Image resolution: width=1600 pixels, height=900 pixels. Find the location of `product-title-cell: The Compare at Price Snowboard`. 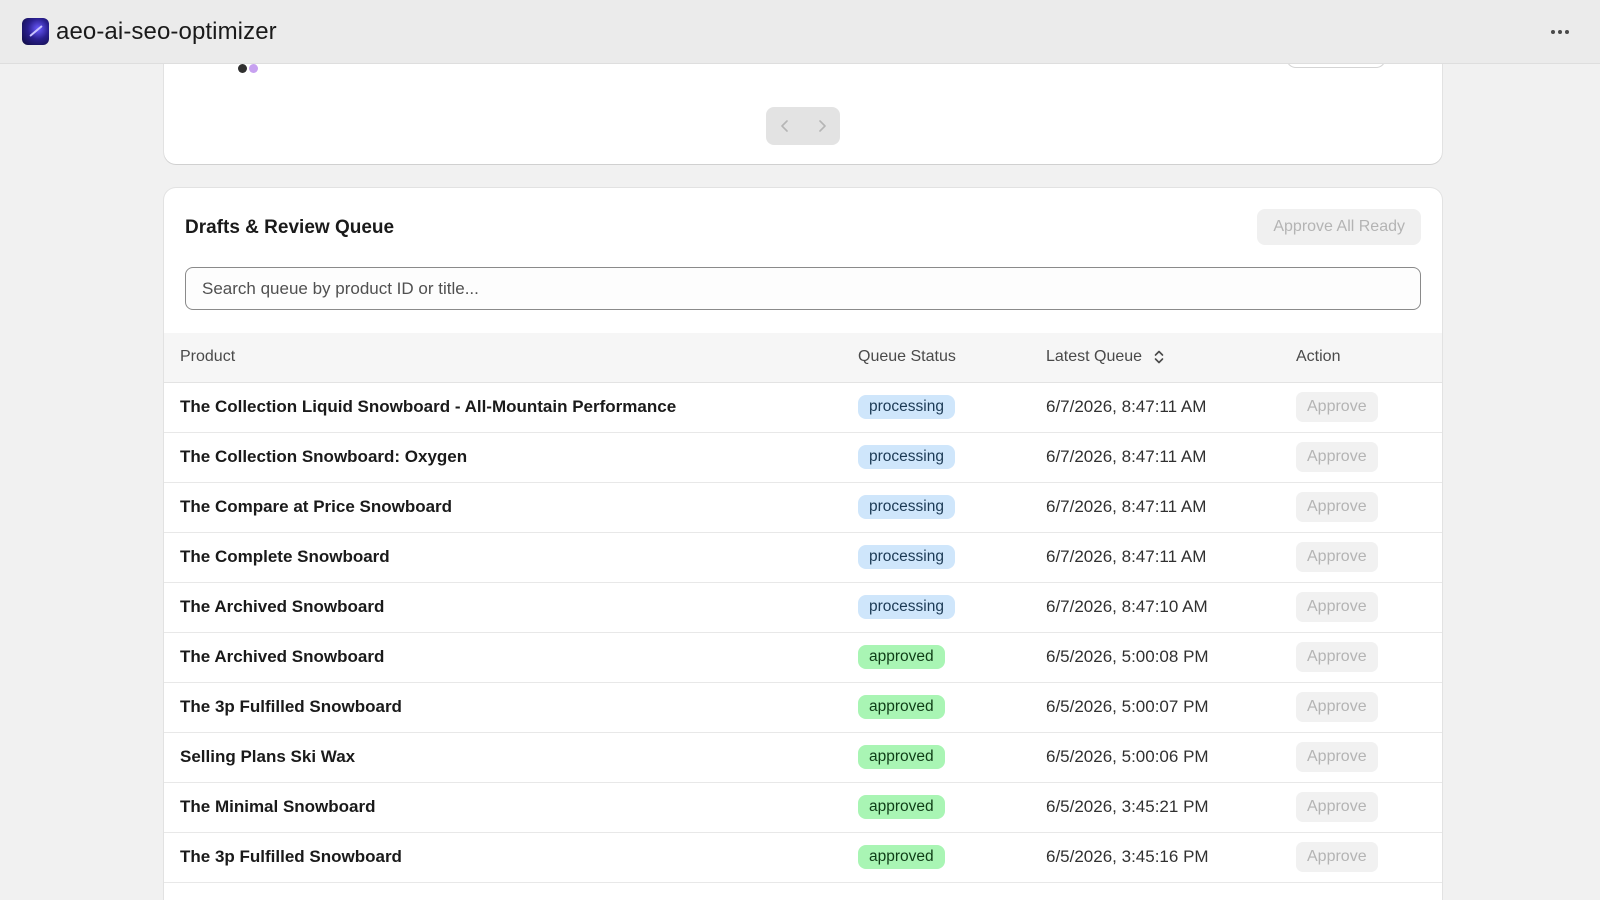

product-title-cell: The Compare at Price Snowboard is located at coordinates (511, 507).